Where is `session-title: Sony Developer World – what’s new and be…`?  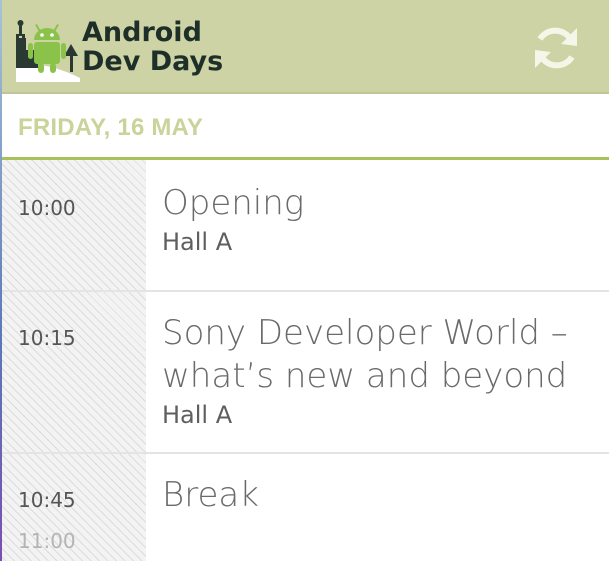
session-title: Sony Developer World – what’s new and be… is located at coordinates (365, 354).